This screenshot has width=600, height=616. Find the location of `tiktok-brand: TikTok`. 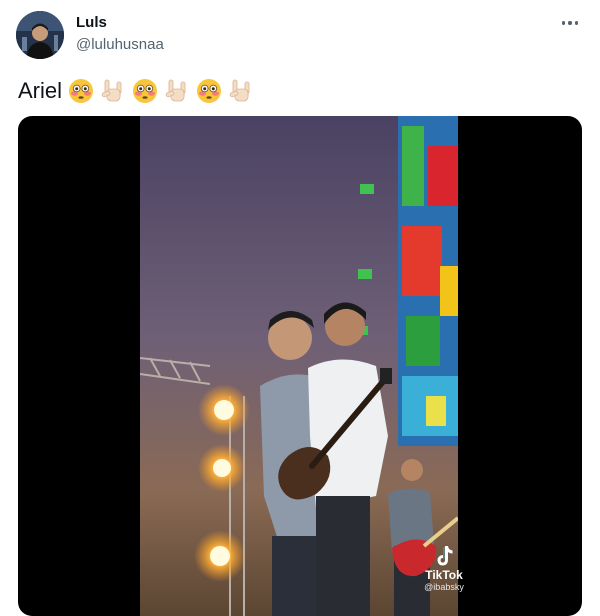

tiktok-brand: TikTok is located at coordinates (444, 575).